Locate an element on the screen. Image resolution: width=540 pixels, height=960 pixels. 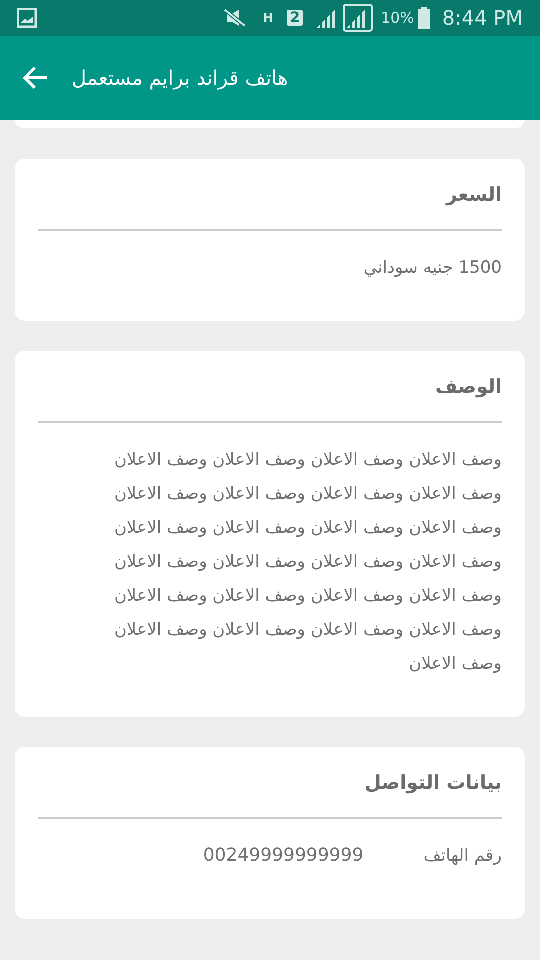
network-type: H is located at coordinates (268, 18).